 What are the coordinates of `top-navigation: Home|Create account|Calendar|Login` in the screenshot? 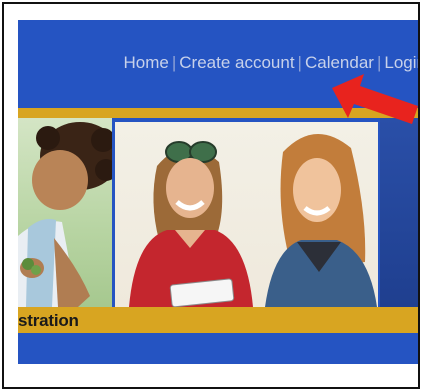 It's located at (218, 63).